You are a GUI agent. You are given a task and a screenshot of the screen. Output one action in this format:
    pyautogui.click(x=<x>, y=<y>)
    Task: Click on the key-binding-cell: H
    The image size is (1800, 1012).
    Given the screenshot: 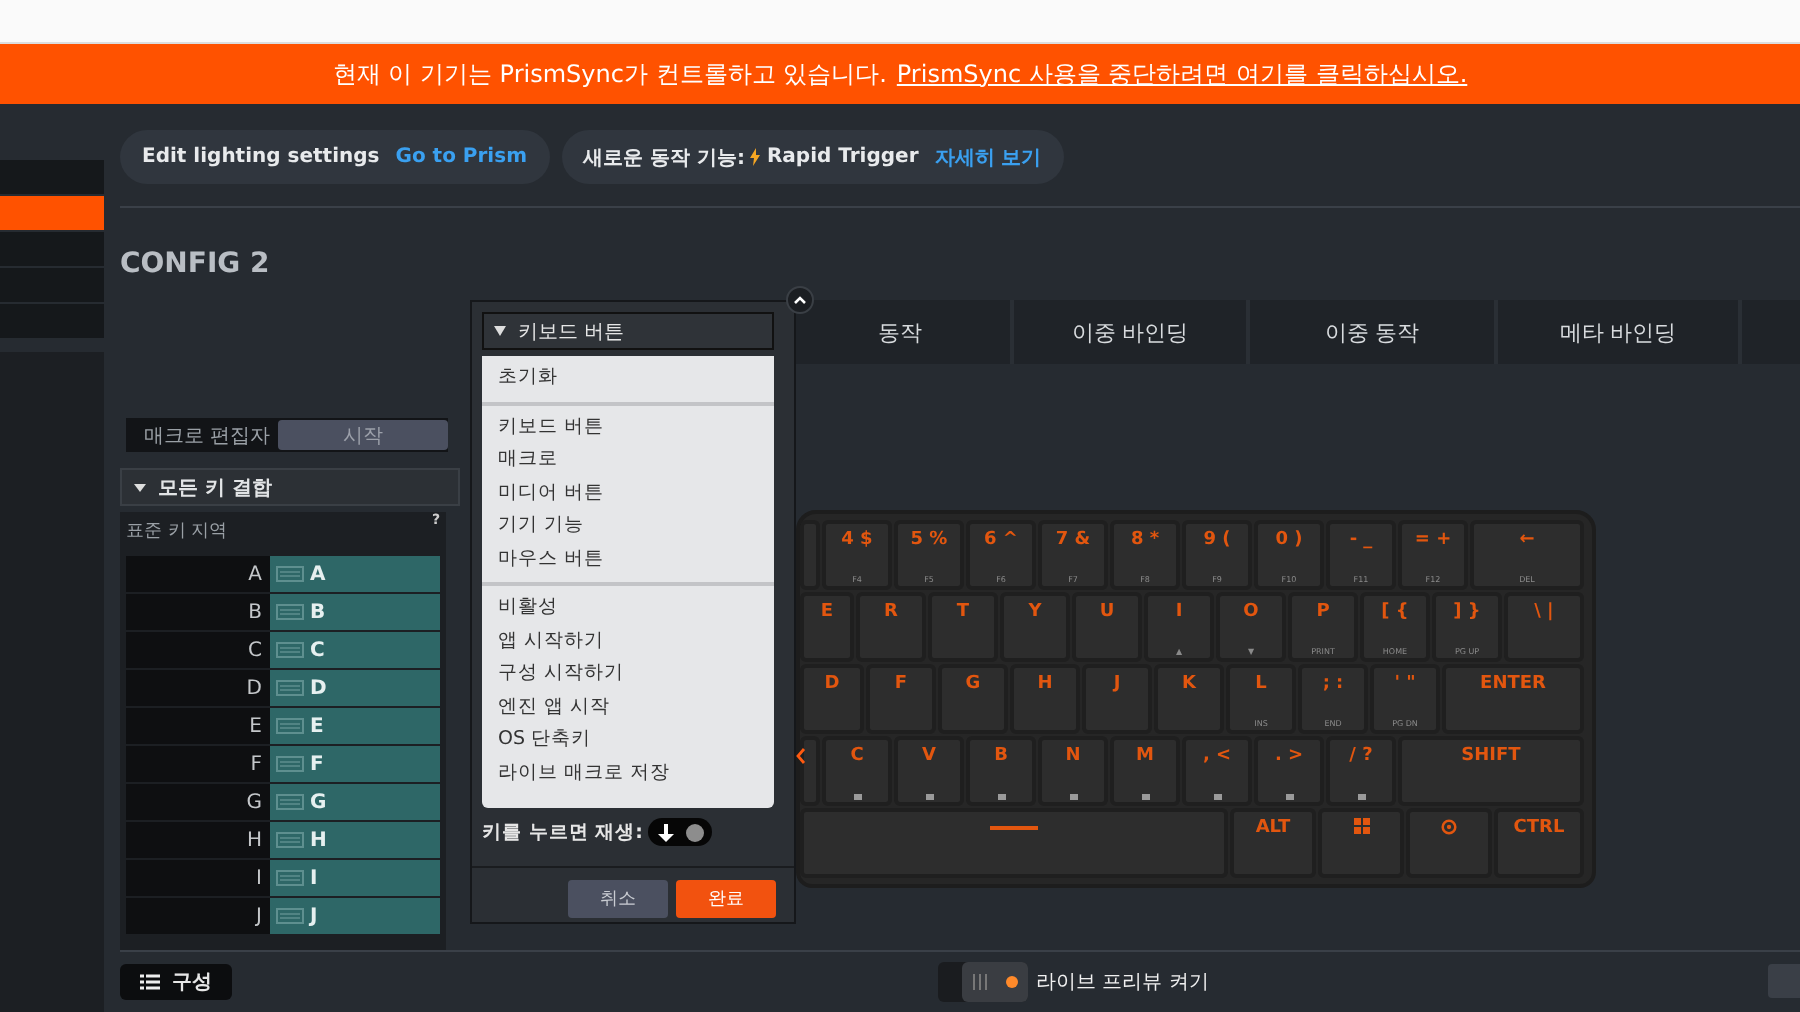 What is the action you would take?
    pyautogui.click(x=355, y=840)
    